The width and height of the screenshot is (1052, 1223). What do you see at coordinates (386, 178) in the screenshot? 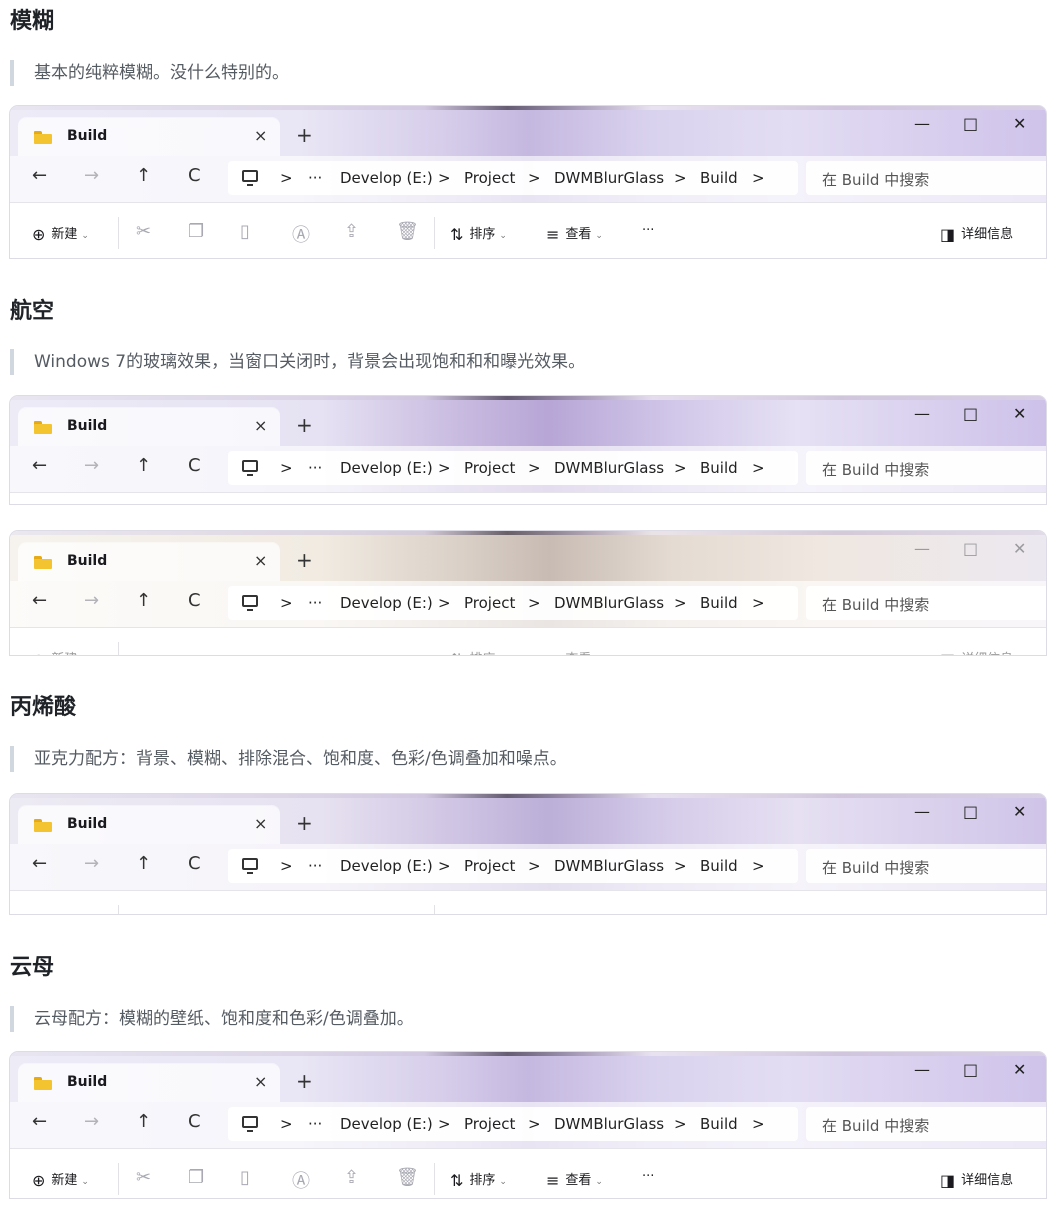
I see `breadcrumb-develop: Develop (E:)` at bounding box center [386, 178].